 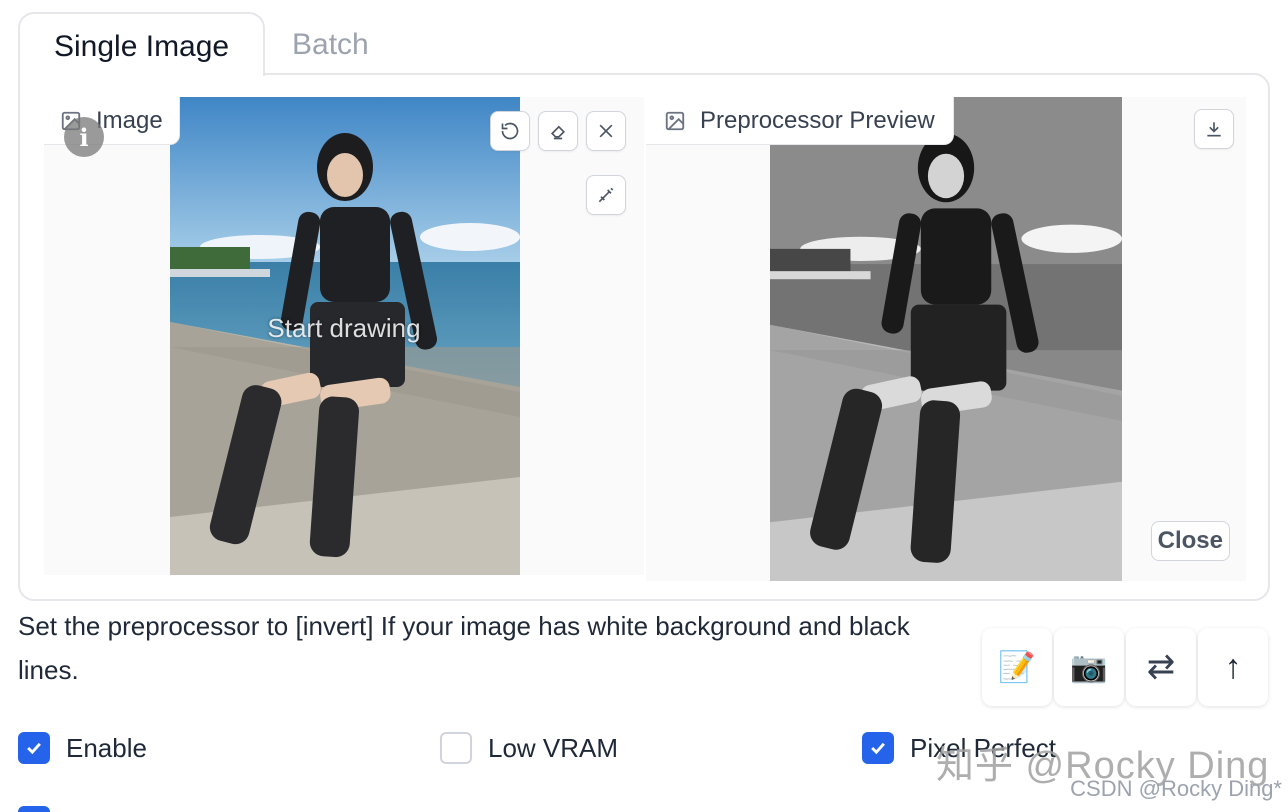 What do you see at coordinates (817, 120) in the screenshot?
I see `preview-label: Preprocessor Preview` at bounding box center [817, 120].